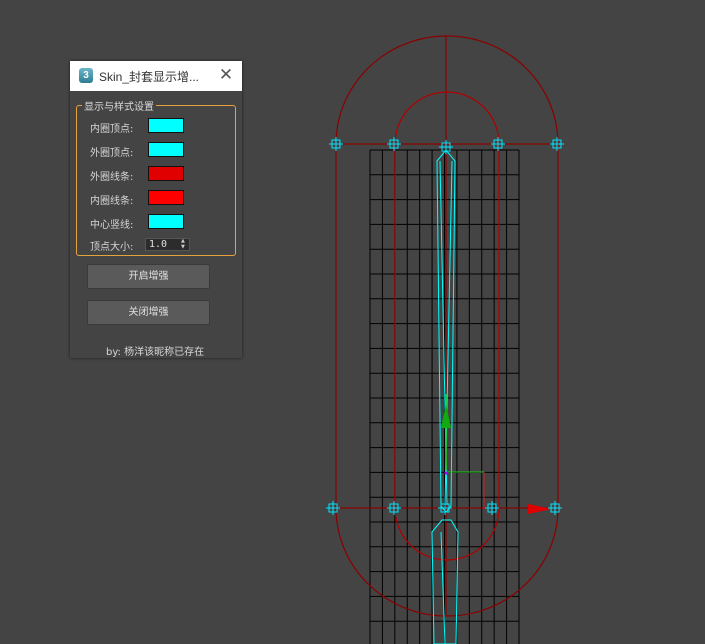 Image resolution: width=705 pixels, height=644 pixels. What do you see at coordinates (166, 221) in the screenshot?
I see `center-line-color-swatch` at bounding box center [166, 221].